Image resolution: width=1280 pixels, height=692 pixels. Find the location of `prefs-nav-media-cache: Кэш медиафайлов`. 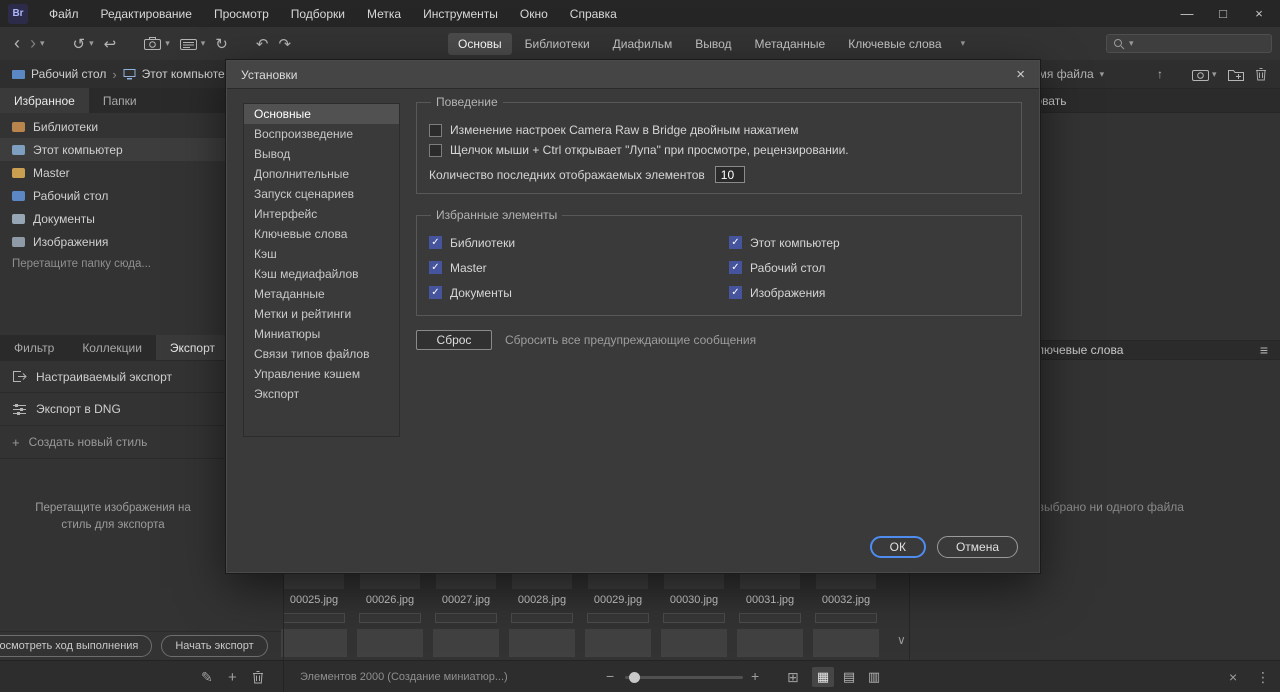

prefs-nav-media-cache: Кэш медиафайлов is located at coordinates (321, 274).